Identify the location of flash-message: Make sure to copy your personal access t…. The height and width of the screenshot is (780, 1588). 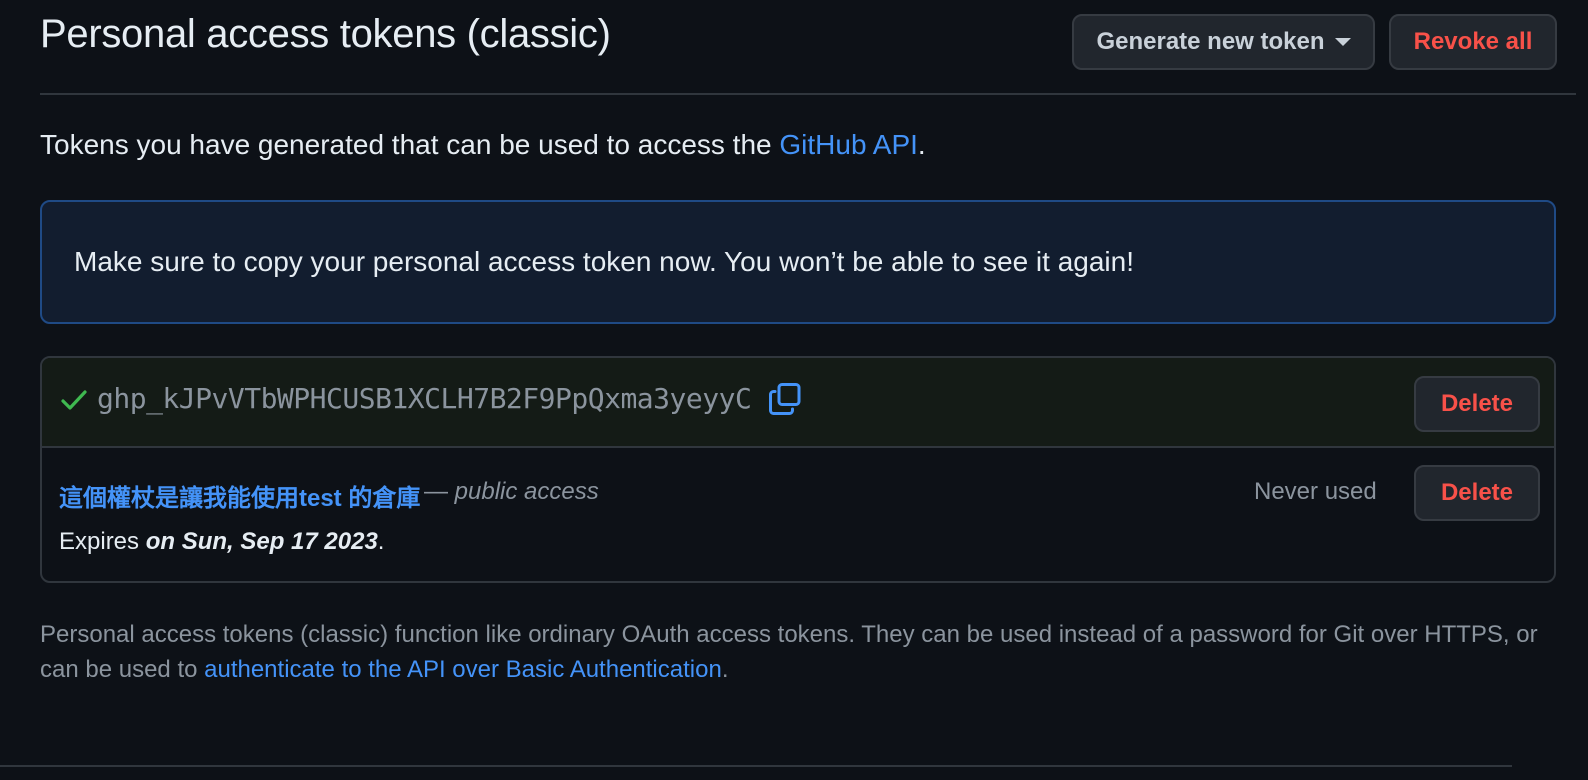
(604, 261).